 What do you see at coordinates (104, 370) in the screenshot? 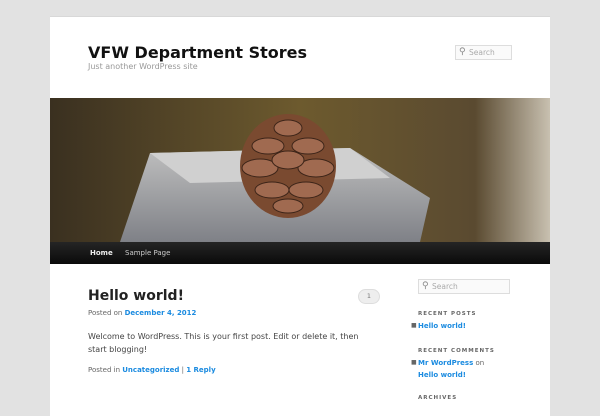
I see `posted-in-label: Posted in` at bounding box center [104, 370].